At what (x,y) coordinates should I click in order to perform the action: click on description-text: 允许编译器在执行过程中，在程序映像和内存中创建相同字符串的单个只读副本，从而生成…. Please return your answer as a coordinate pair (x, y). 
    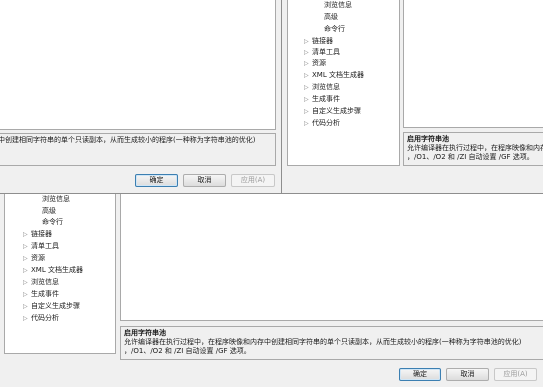
    Looking at the image, I should click on (323, 342).